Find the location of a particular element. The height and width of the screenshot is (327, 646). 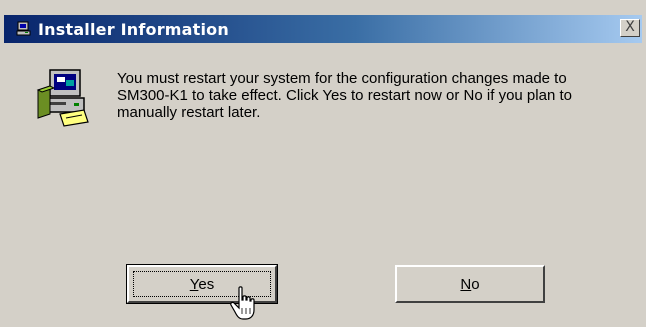

installer-icon is located at coordinates (23, 28).